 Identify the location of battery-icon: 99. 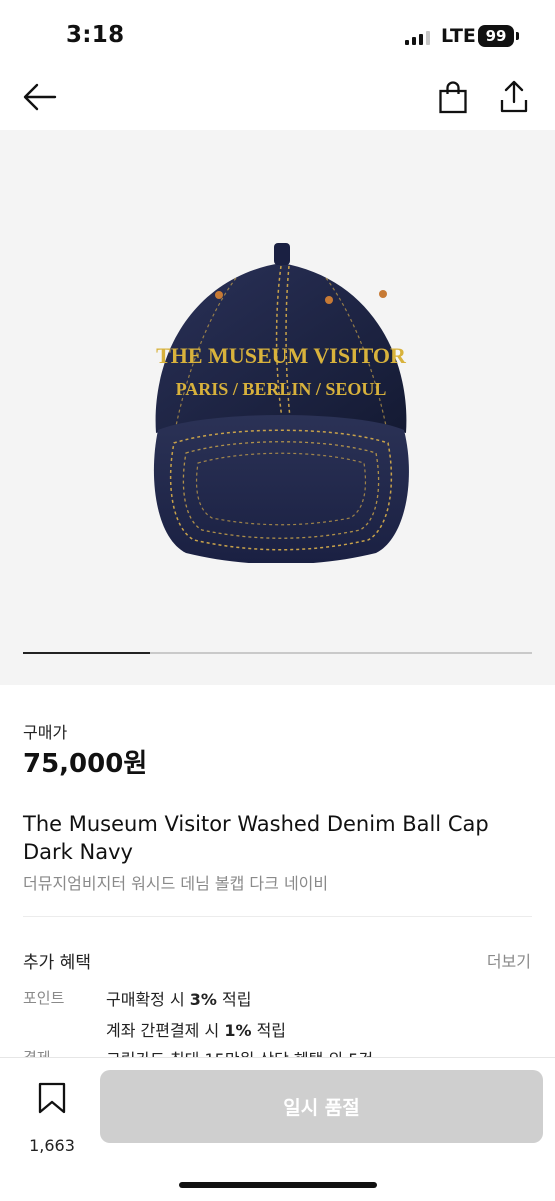
(496, 36).